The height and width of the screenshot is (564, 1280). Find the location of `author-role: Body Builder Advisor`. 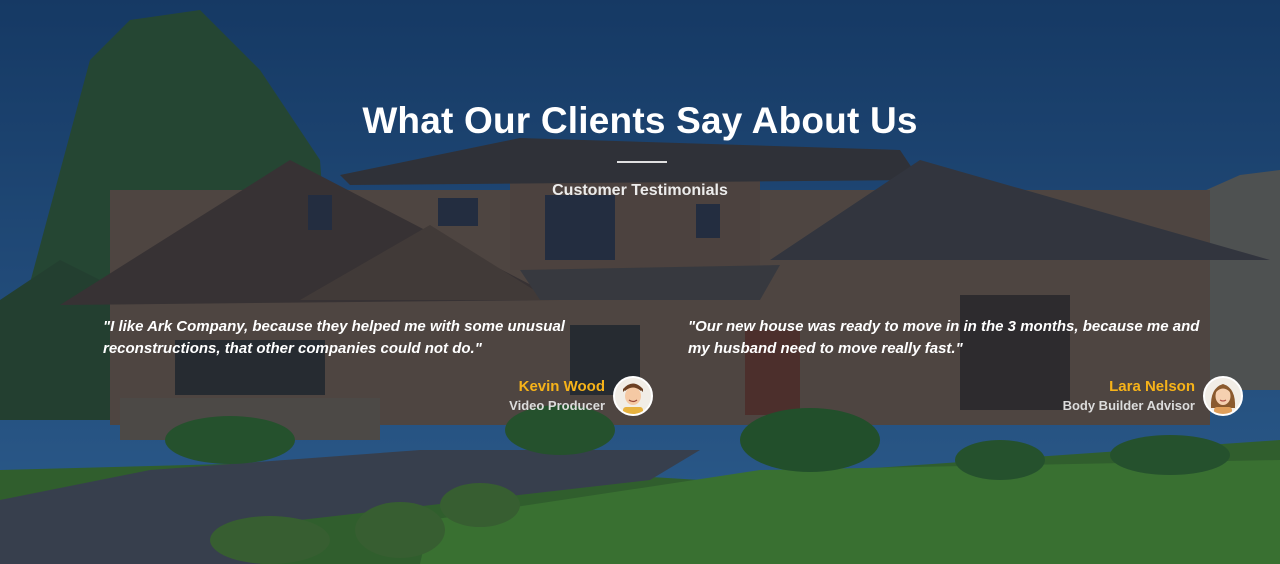

author-role: Body Builder Advisor is located at coordinates (1128, 405).